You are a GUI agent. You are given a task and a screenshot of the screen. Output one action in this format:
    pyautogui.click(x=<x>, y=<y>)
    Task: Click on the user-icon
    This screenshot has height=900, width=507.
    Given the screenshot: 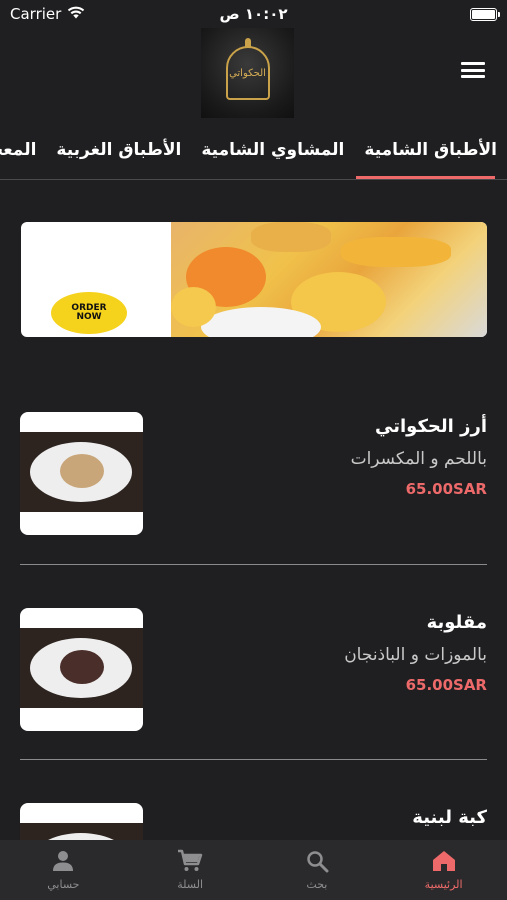 What is the action you would take?
    pyautogui.click(x=63, y=861)
    